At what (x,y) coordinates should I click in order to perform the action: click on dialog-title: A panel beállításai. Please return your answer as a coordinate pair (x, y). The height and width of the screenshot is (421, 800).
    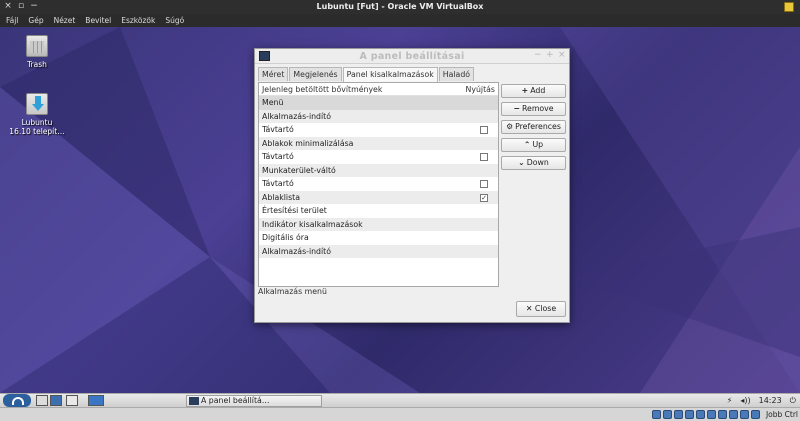
    Looking at the image, I should click on (412, 56).